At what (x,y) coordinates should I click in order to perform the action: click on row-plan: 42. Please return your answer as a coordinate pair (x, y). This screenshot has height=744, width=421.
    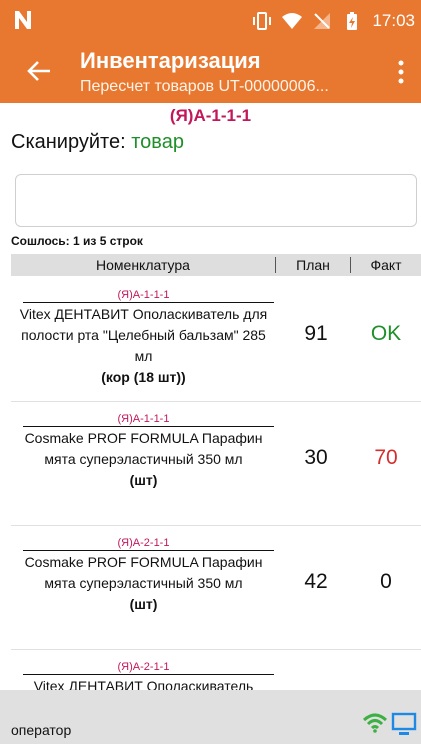
    Looking at the image, I should click on (316, 581).